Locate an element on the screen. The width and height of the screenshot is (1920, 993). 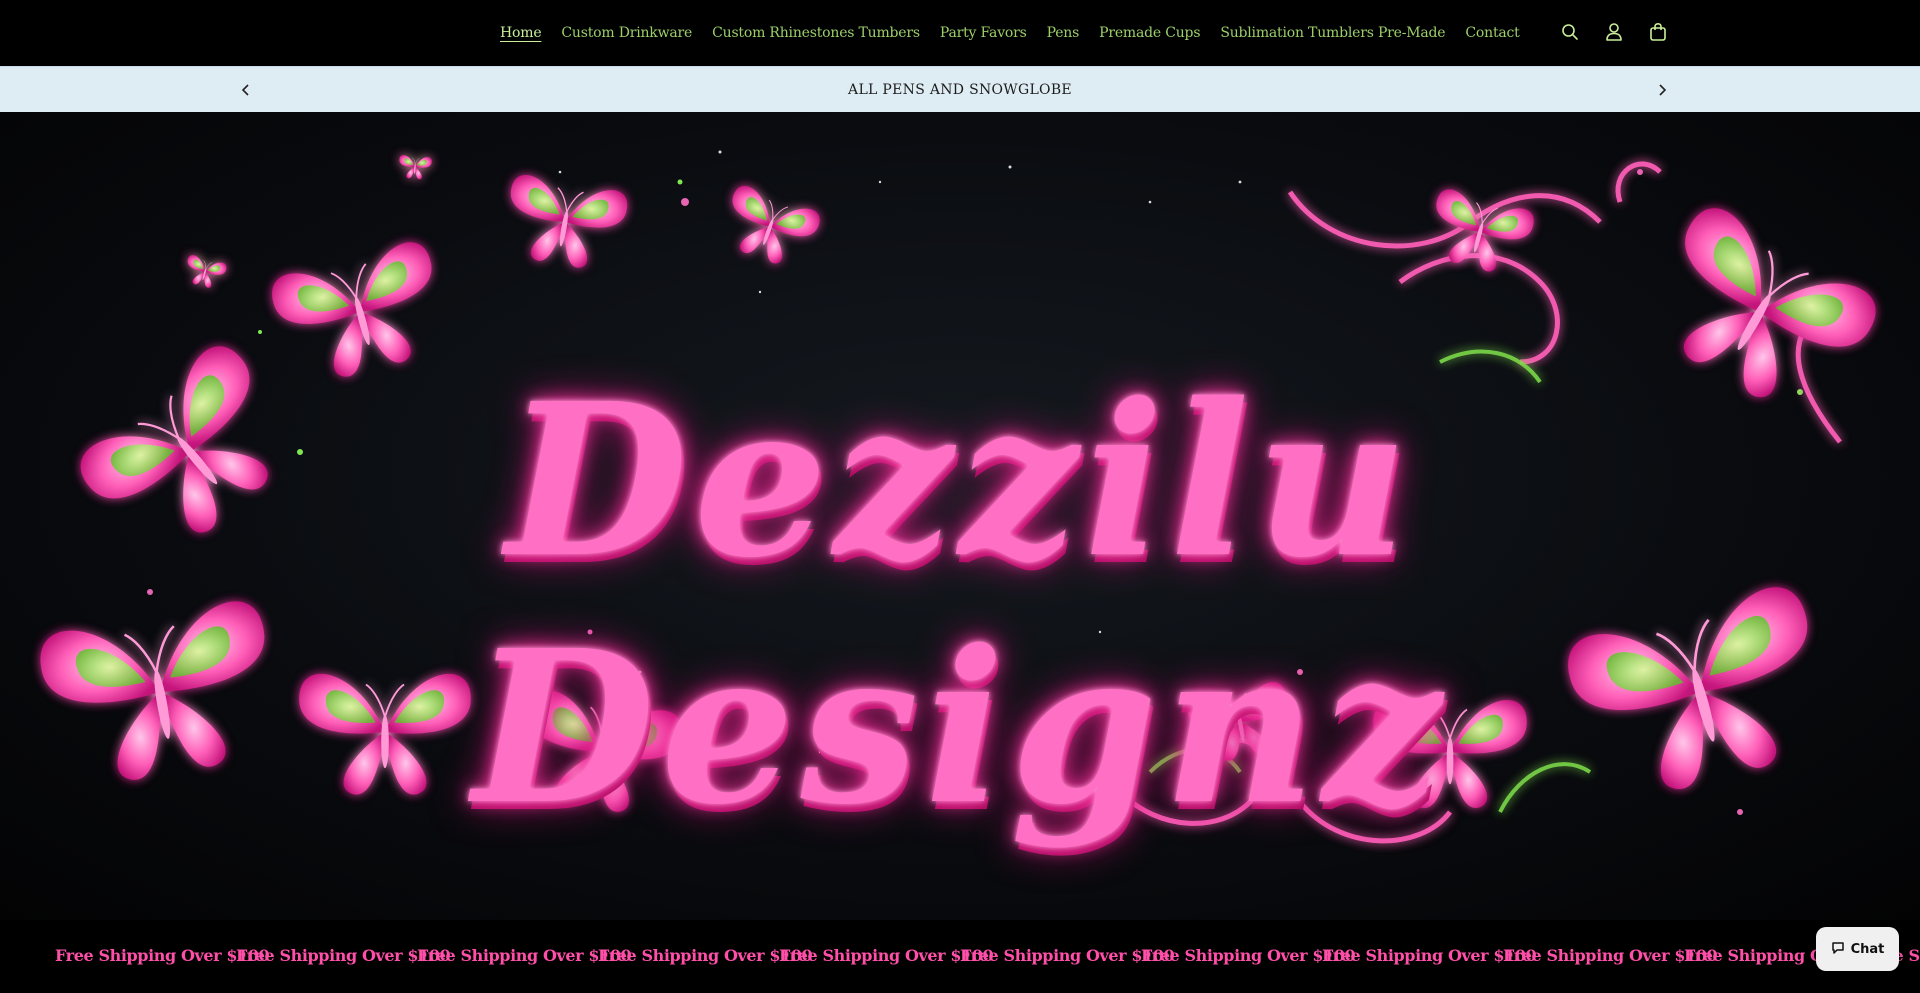
chat-button: Chat is located at coordinates (1857, 949).